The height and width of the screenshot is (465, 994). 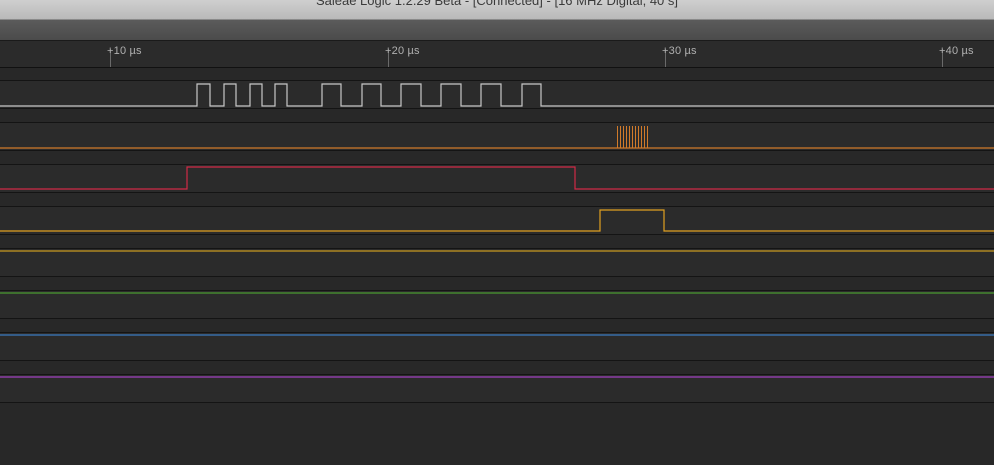 I want to click on tick-label-40us: +40 µs, so click(x=956, y=51).